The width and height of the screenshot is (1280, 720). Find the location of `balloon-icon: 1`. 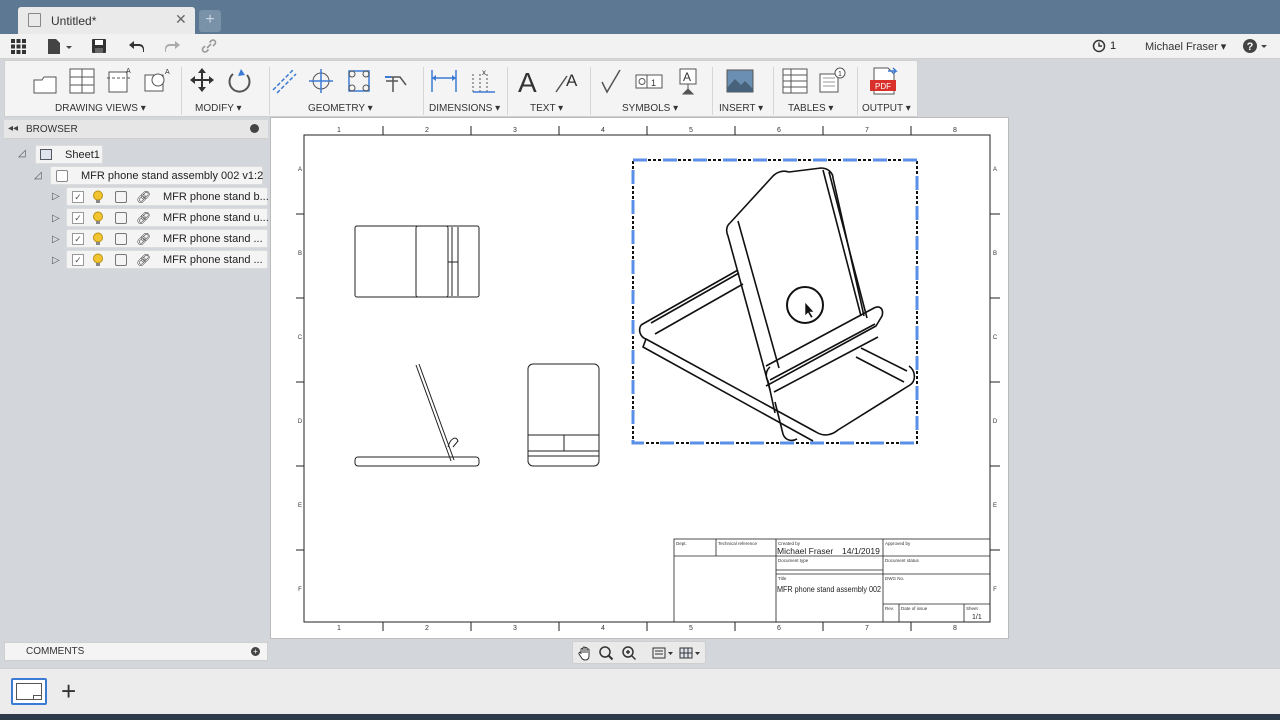

balloon-icon: 1 is located at coordinates (832, 81).